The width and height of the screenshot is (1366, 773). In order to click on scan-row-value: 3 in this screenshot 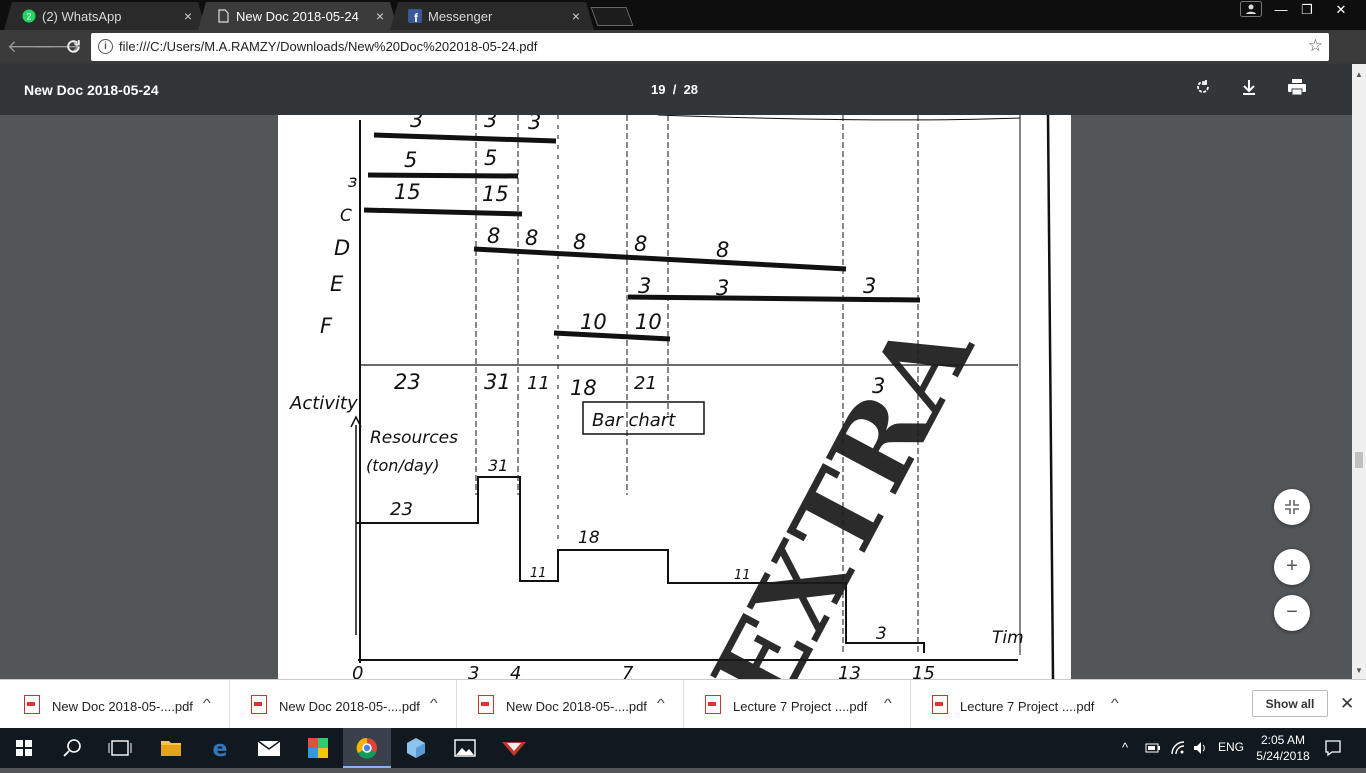, I will do `click(416, 123)`.